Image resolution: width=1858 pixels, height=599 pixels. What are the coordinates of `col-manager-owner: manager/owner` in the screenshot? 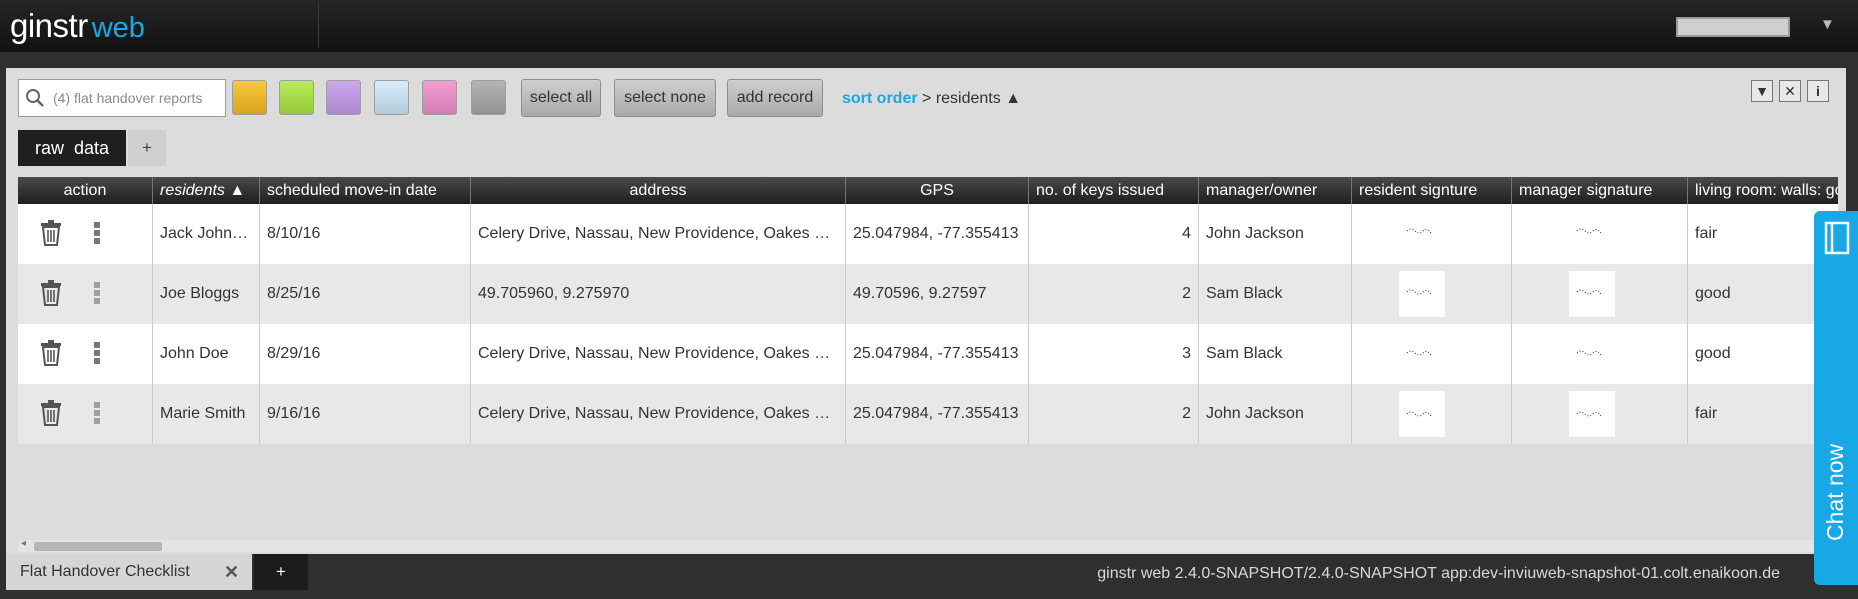 It's located at (1275, 190).